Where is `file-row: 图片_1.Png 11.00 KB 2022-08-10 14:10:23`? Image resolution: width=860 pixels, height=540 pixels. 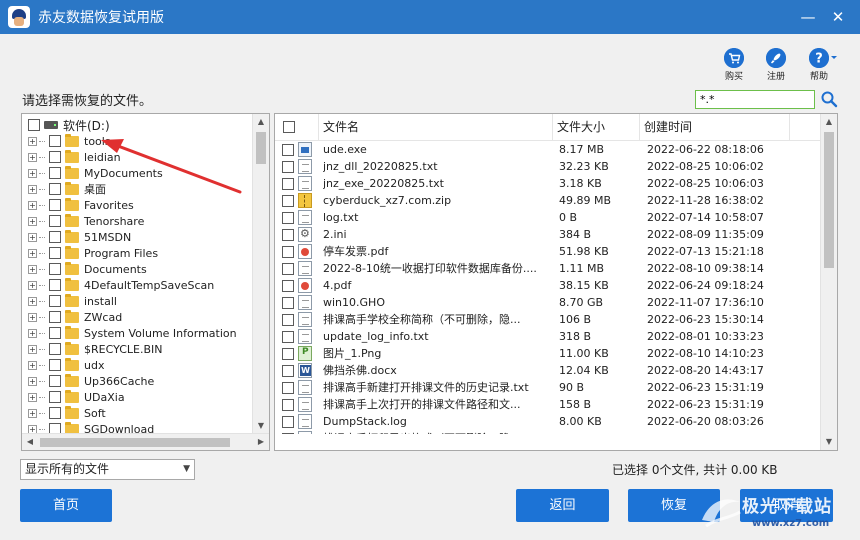
file-row: 图片_1.Png 11.00 KB 2022-08-10 14:10:23 is located at coordinates (548, 353).